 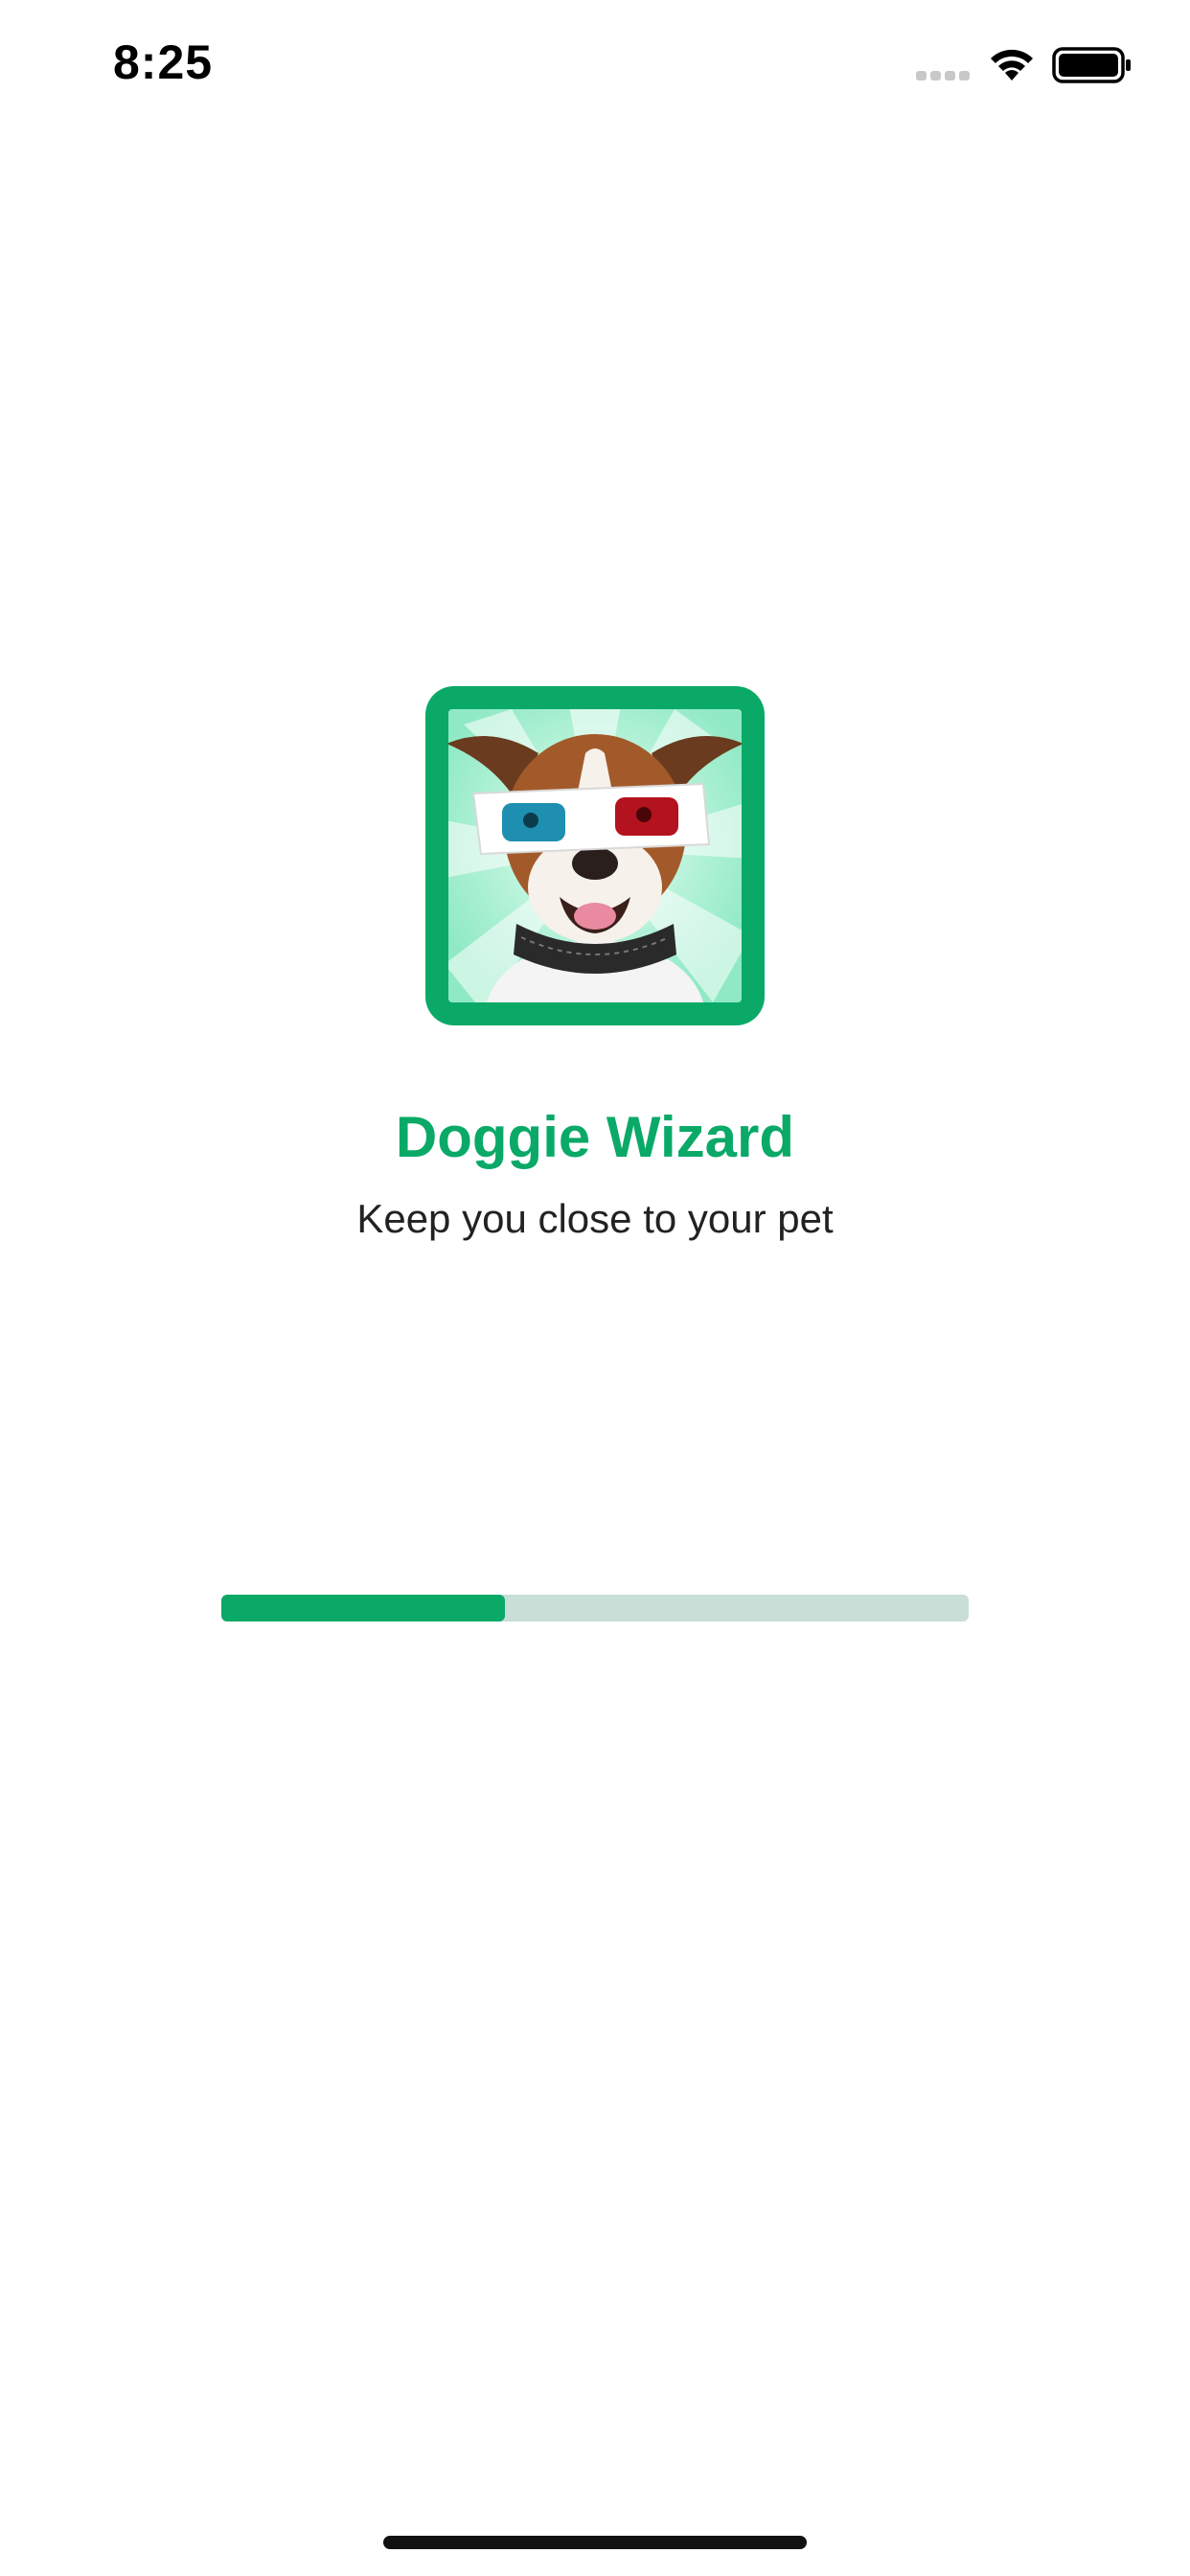 I want to click on app-logo, so click(x=595, y=855).